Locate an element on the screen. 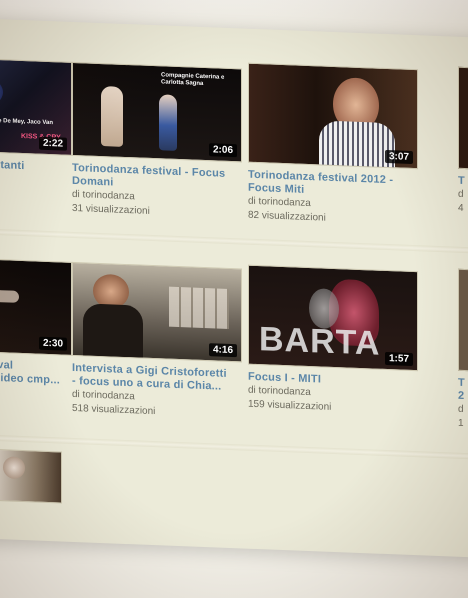 The image size is (468, 598). video-title: stanti is located at coordinates (36, 165).